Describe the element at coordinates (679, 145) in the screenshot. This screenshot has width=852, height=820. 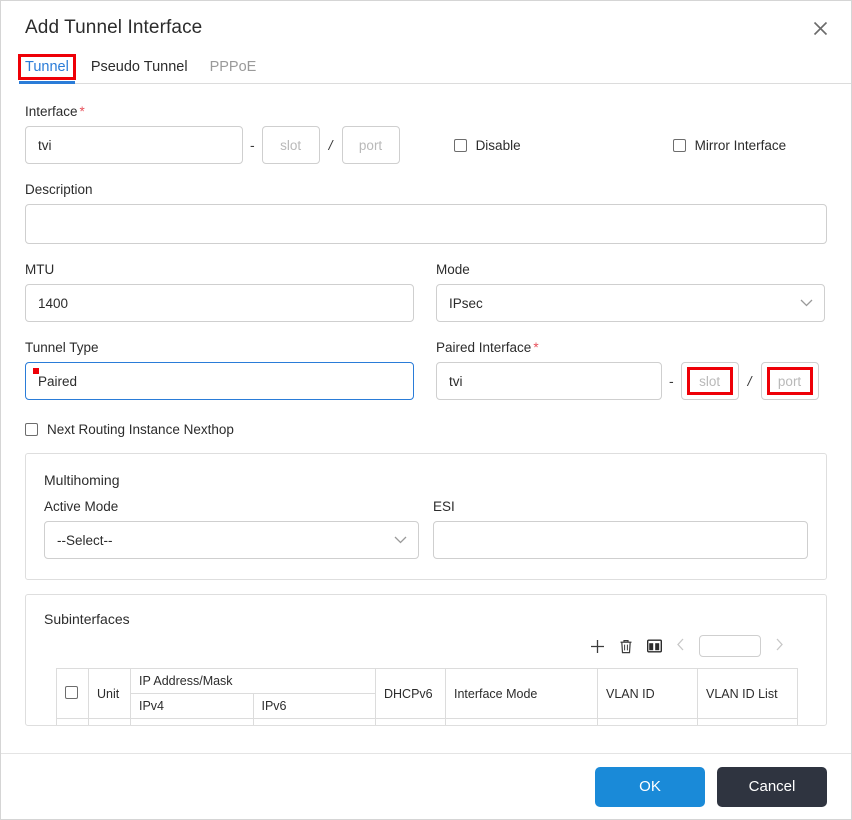
I see `mirror-interface-checkbox` at that location.